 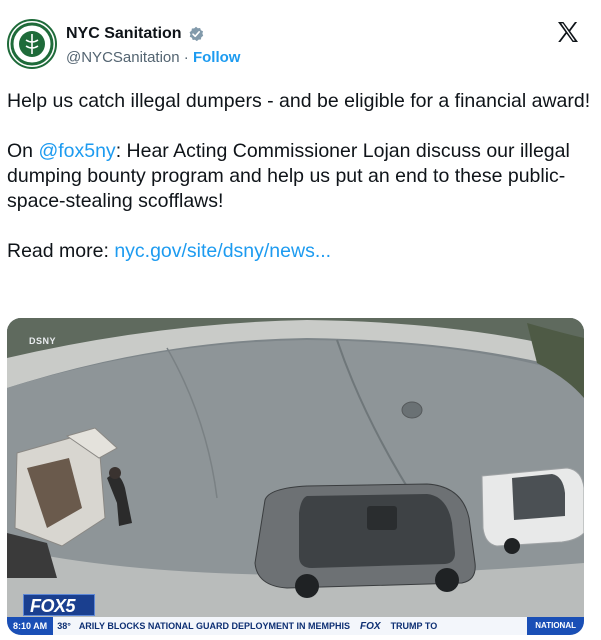 What do you see at coordinates (23, 151) in the screenshot?
I see `tweet-text-prefix: On` at bounding box center [23, 151].